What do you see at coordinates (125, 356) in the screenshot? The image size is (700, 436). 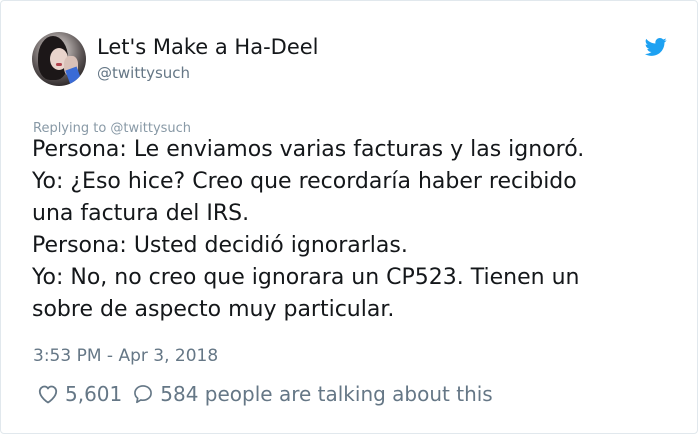 I see `tweet-timestamp: 3:53 PM - Apr 3, 2018` at bounding box center [125, 356].